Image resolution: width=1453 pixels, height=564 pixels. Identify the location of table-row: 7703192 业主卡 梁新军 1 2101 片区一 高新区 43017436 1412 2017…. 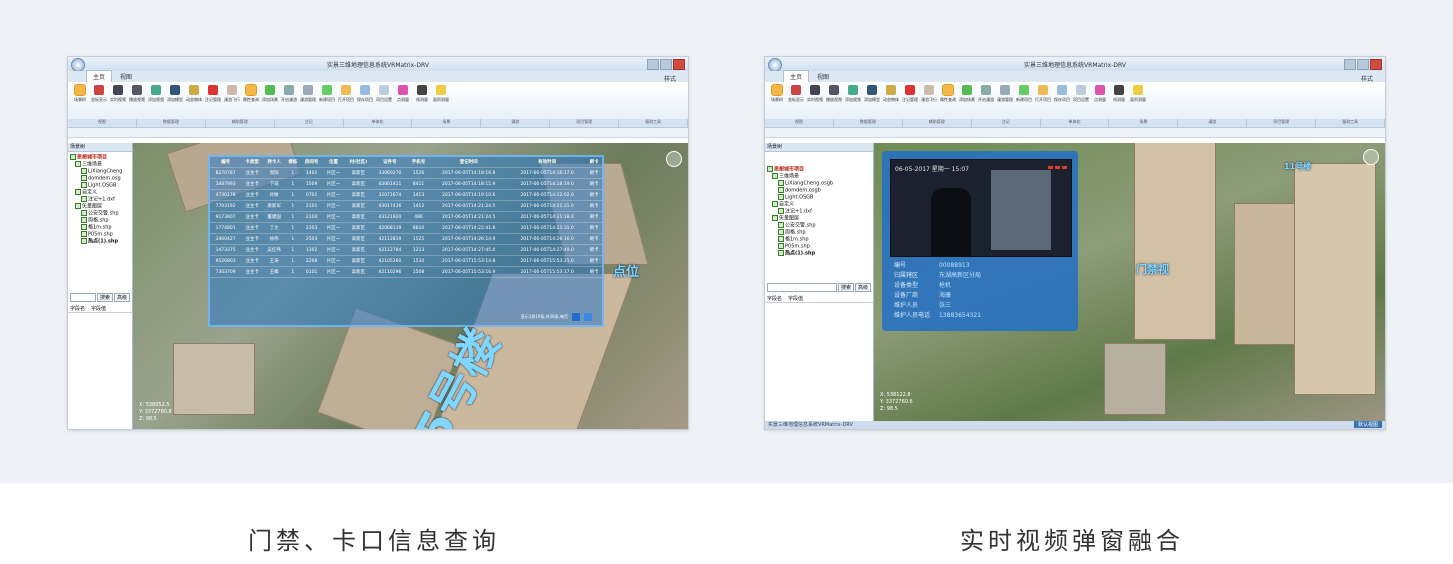
(406, 206).